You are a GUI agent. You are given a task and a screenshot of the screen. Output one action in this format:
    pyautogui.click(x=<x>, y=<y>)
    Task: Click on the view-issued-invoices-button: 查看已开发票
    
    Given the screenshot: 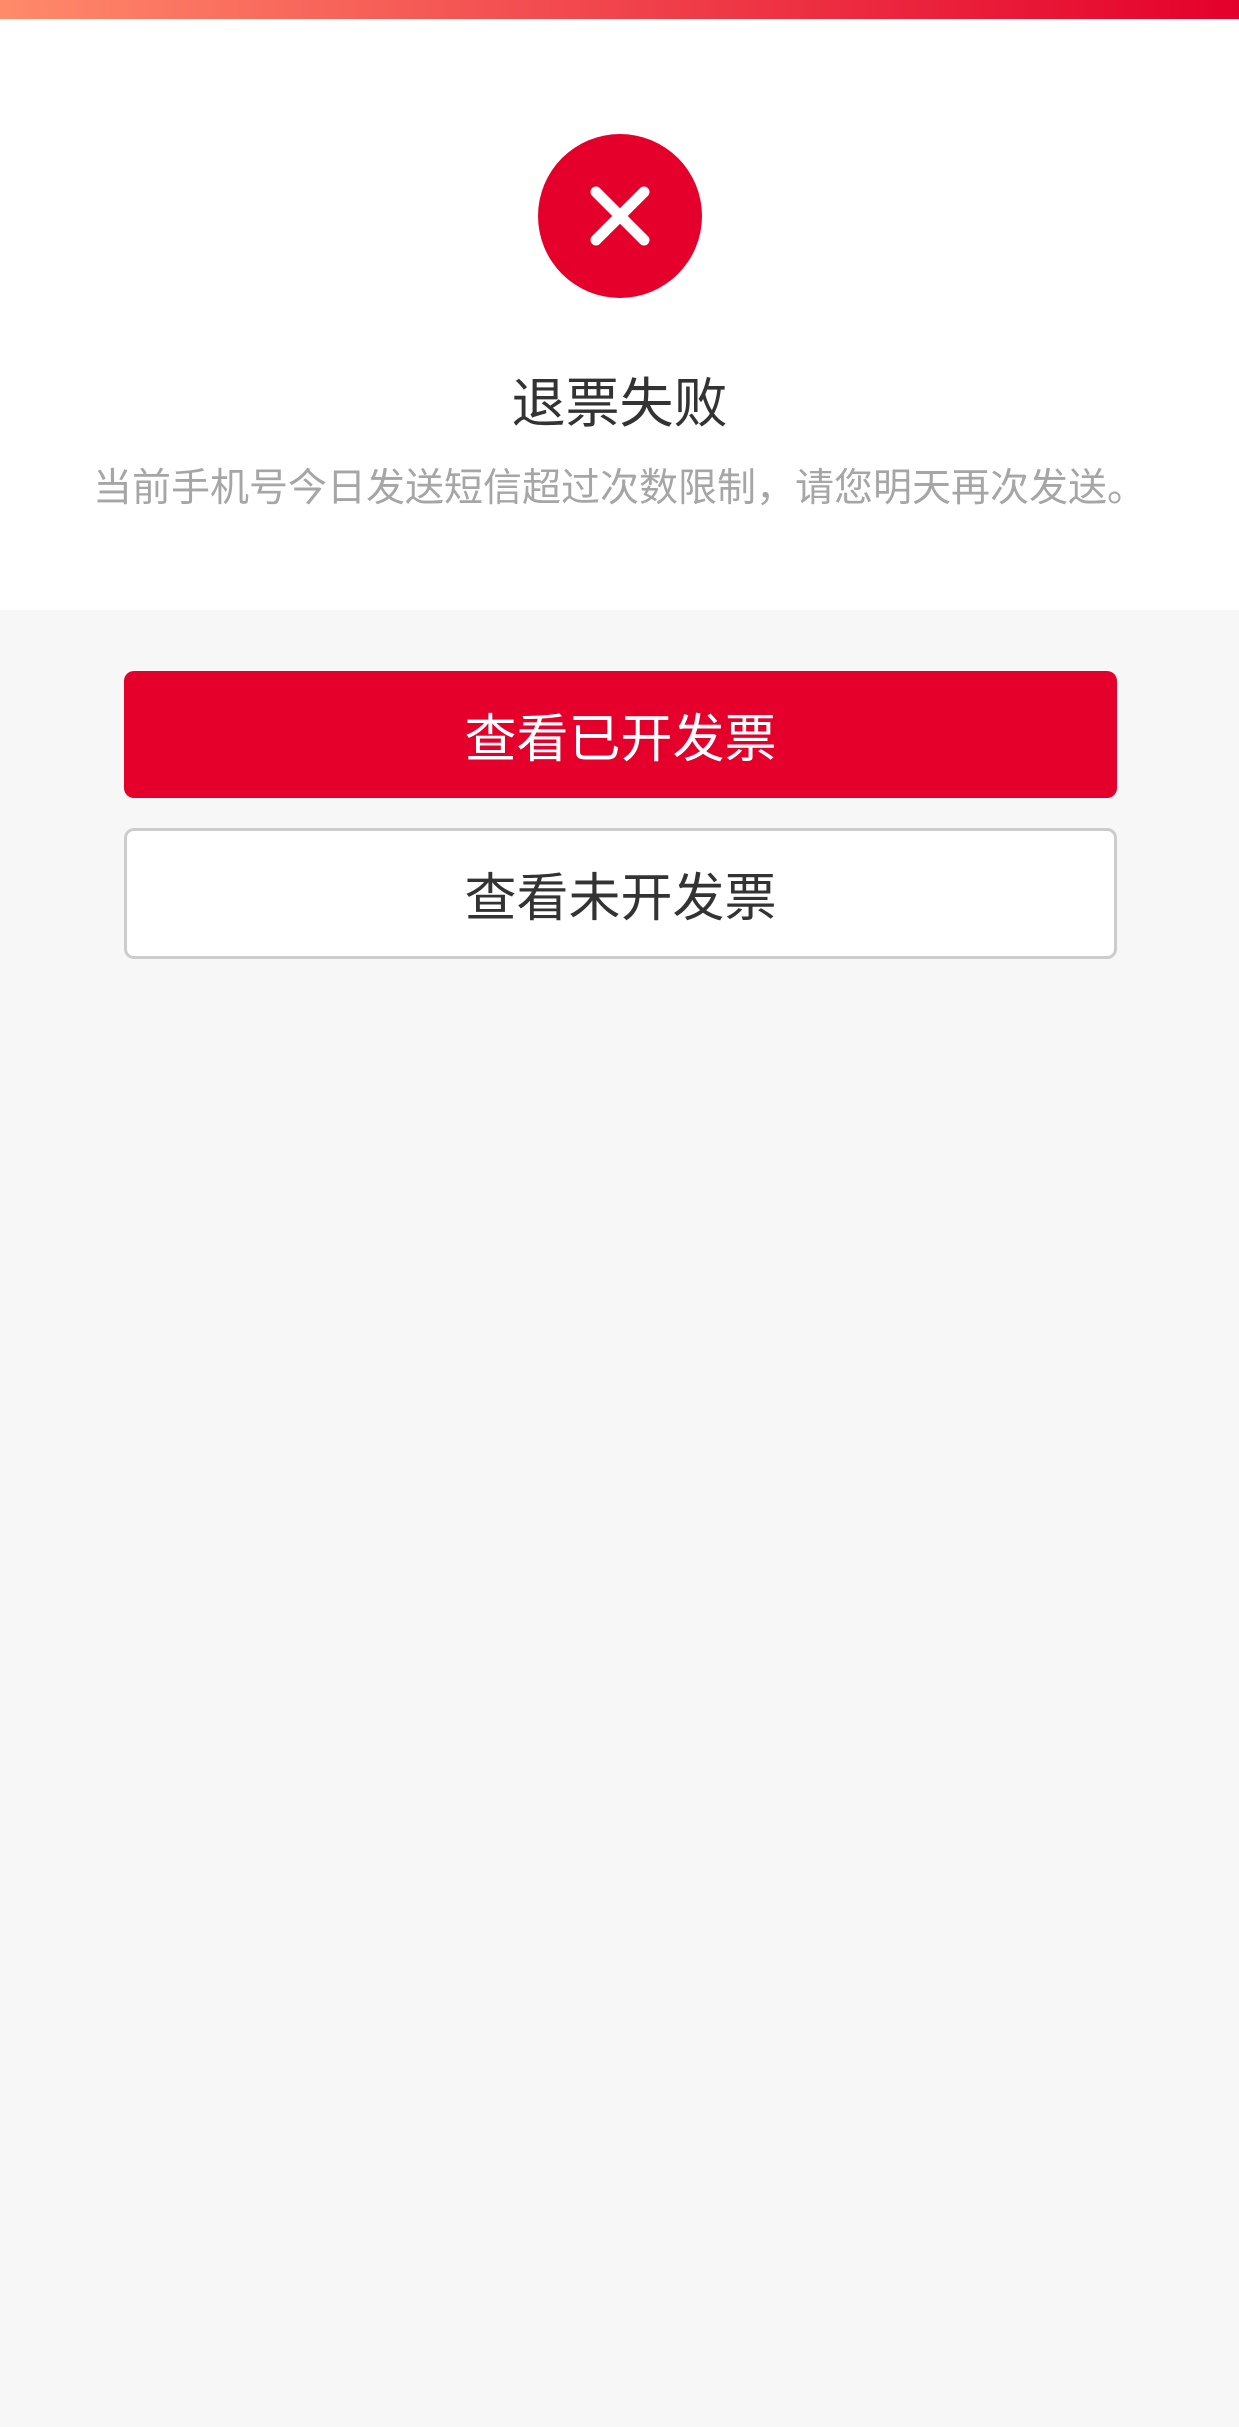 What is the action you would take?
    pyautogui.click(x=620, y=734)
    